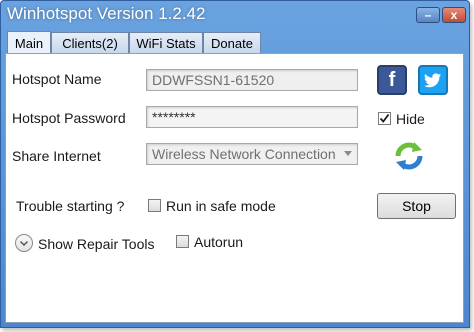 The image size is (474, 332). I want to click on expand-repair-icon, so click(24, 243).